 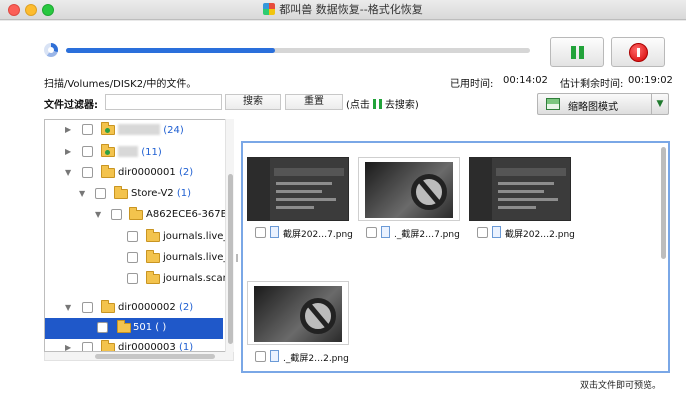 What do you see at coordinates (173, 130) in the screenshot?
I see `tree-row-count: (24)` at bounding box center [173, 130].